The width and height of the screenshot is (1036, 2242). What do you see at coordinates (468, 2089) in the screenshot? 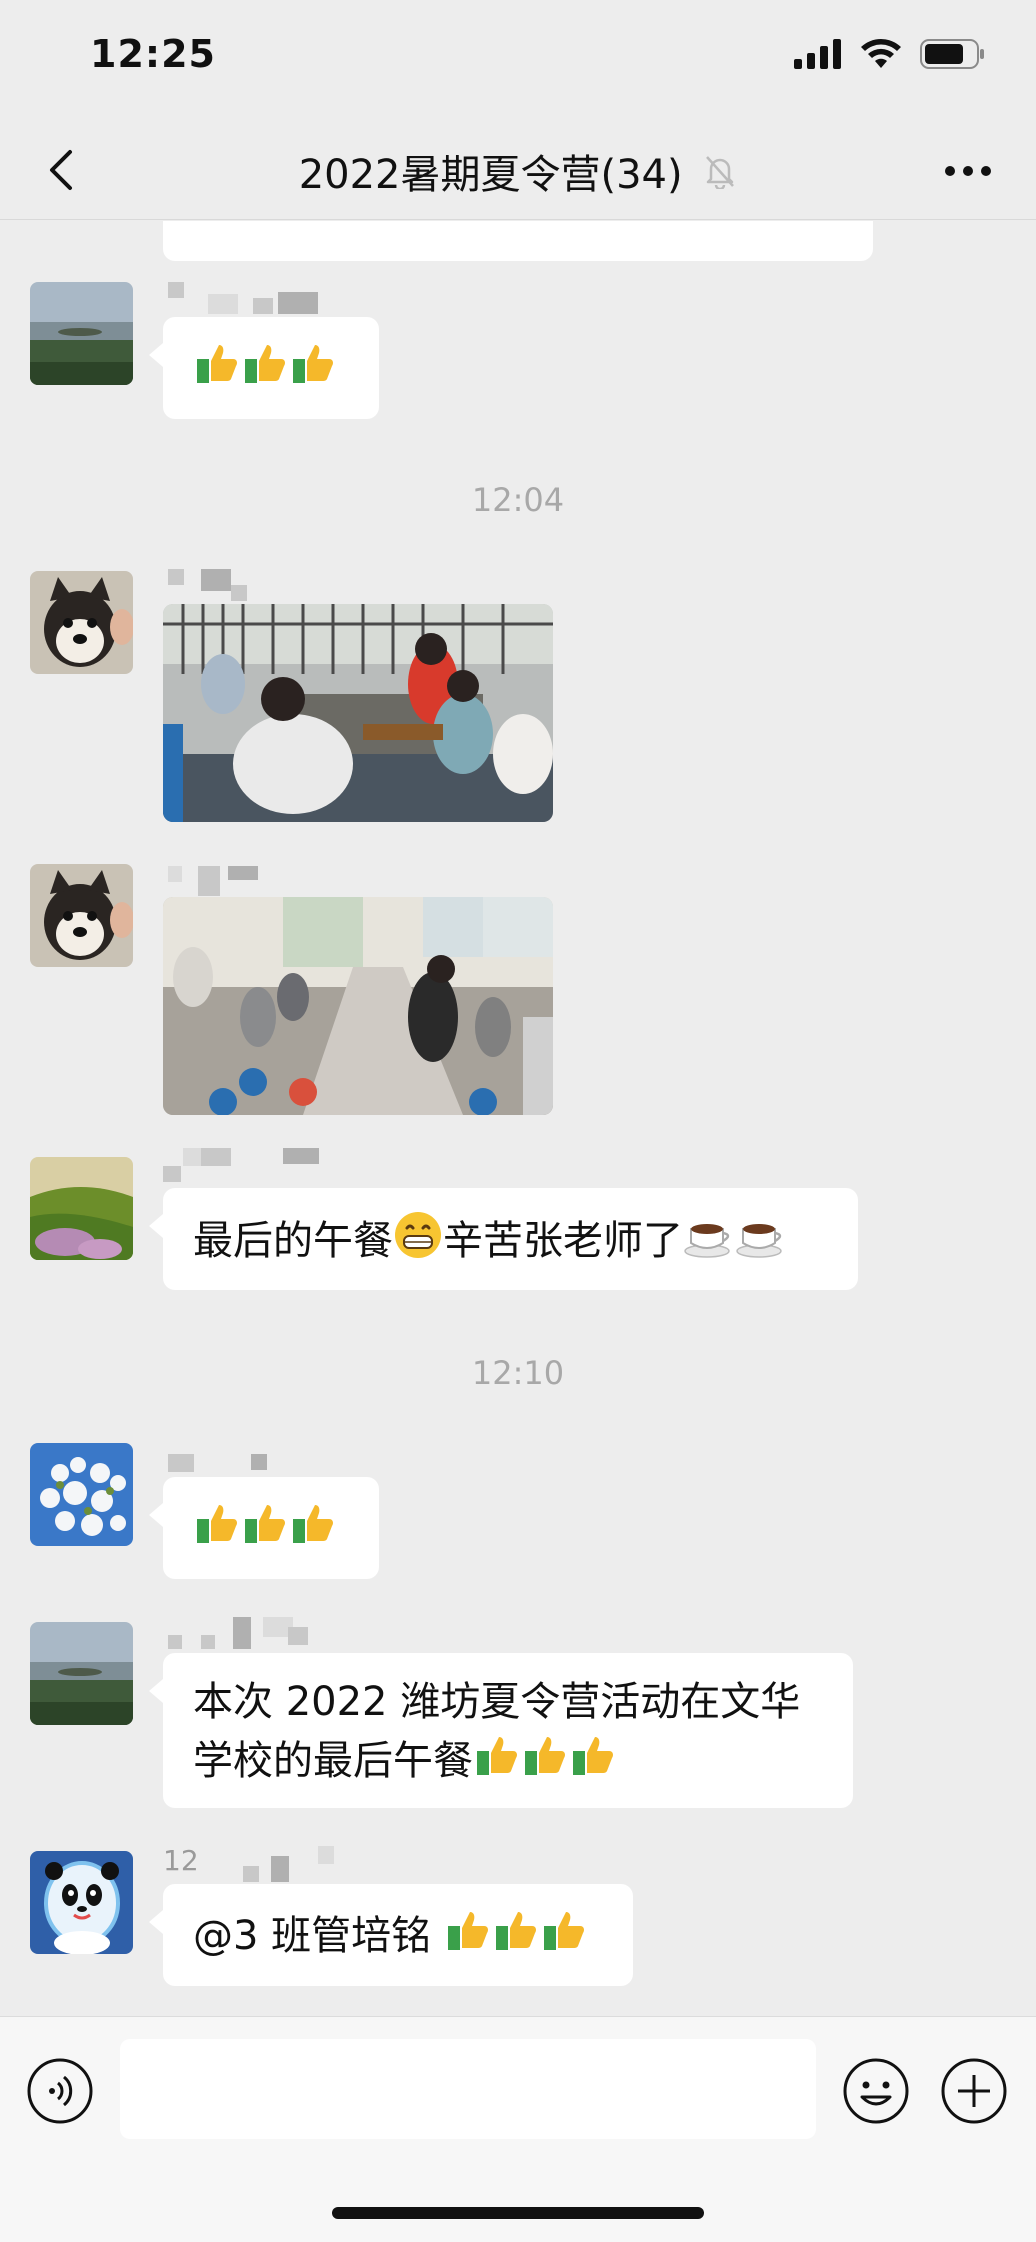
I see `message-input` at bounding box center [468, 2089].